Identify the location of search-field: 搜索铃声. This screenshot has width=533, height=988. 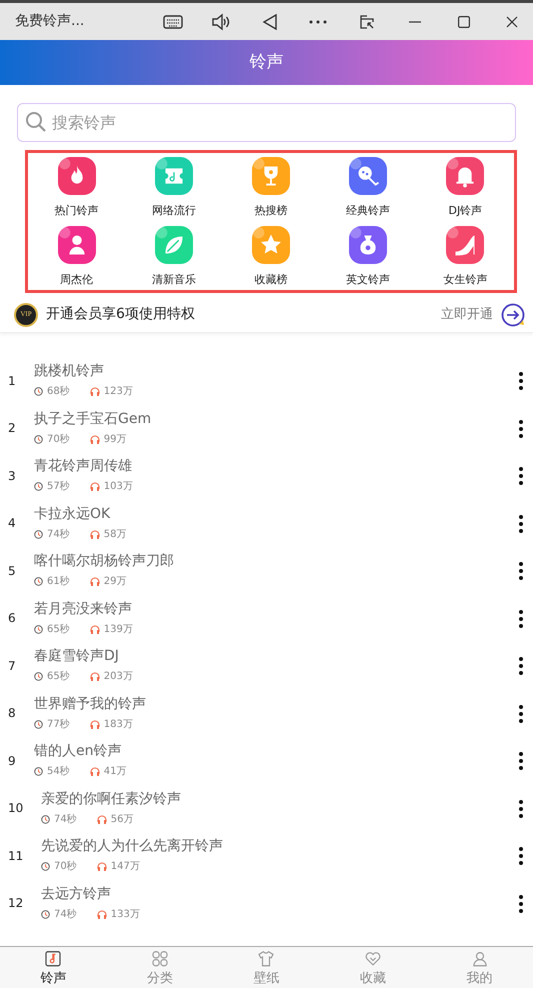
(266, 122).